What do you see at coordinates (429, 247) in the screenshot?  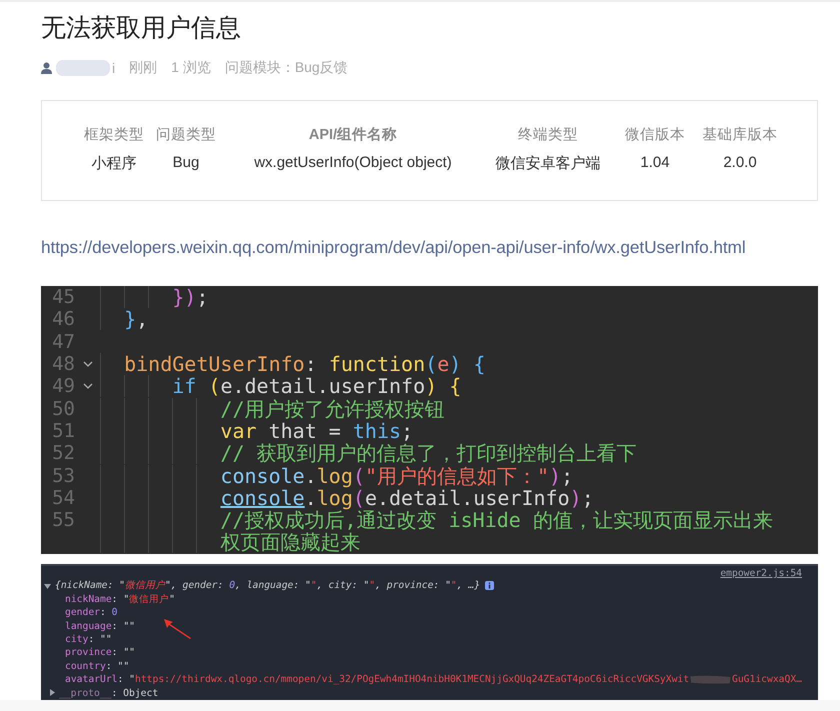 I see `api-link: https://developers.weixin.qq.com/miniprogram/dev/api/open-api/user-info/wx.getUserInfo.html` at bounding box center [429, 247].